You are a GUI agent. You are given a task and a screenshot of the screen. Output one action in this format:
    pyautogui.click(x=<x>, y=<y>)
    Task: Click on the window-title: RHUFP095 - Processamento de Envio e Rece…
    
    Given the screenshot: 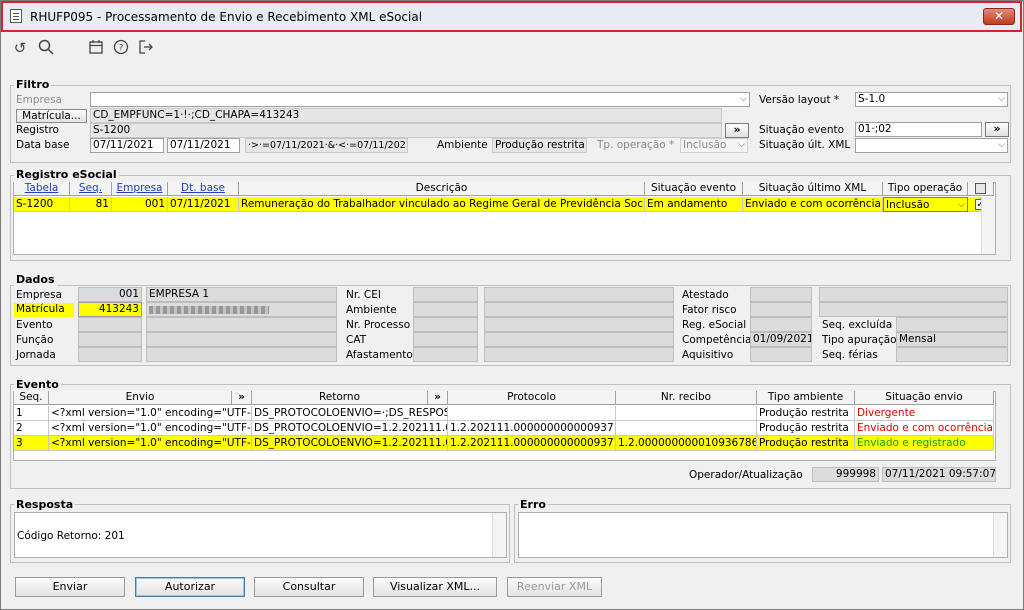 What is the action you would take?
    pyautogui.click(x=226, y=17)
    